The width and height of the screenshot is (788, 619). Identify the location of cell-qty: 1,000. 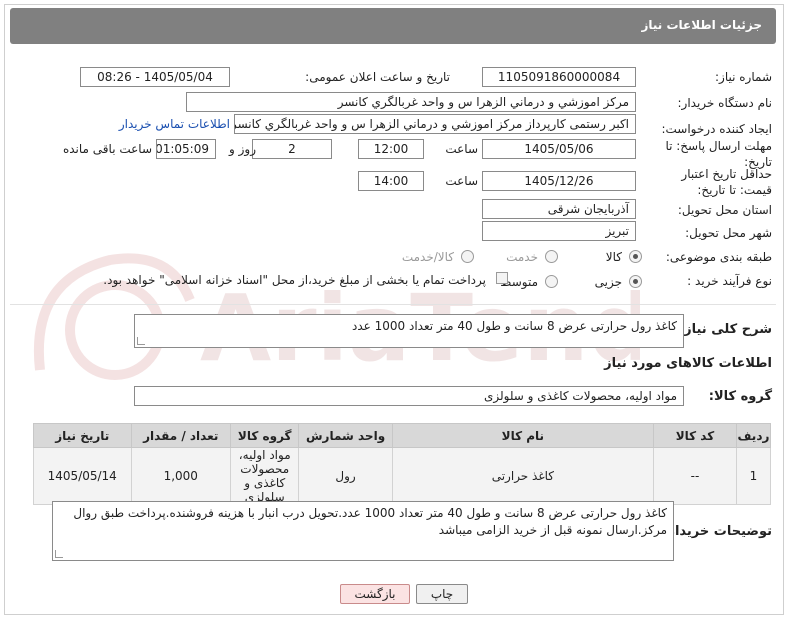
(181, 476).